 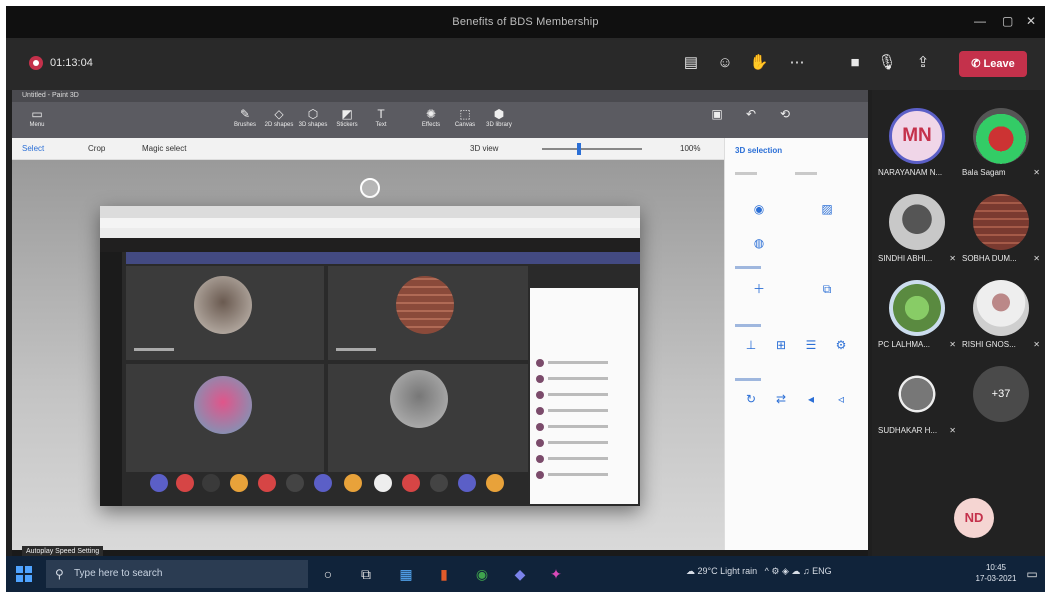 What do you see at coordinates (1007, 21) in the screenshot?
I see `maximize-icon: ▢` at bounding box center [1007, 21].